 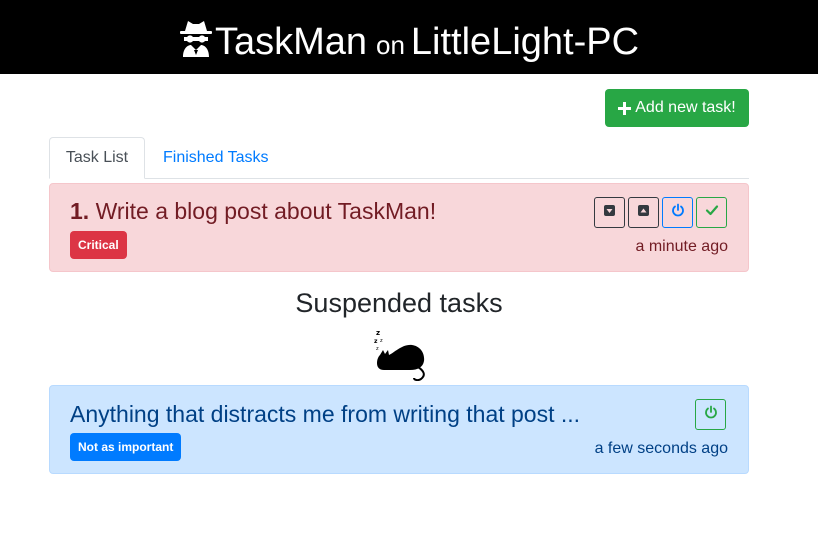 I want to click on suspend-icon, so click(x=678, y=212).